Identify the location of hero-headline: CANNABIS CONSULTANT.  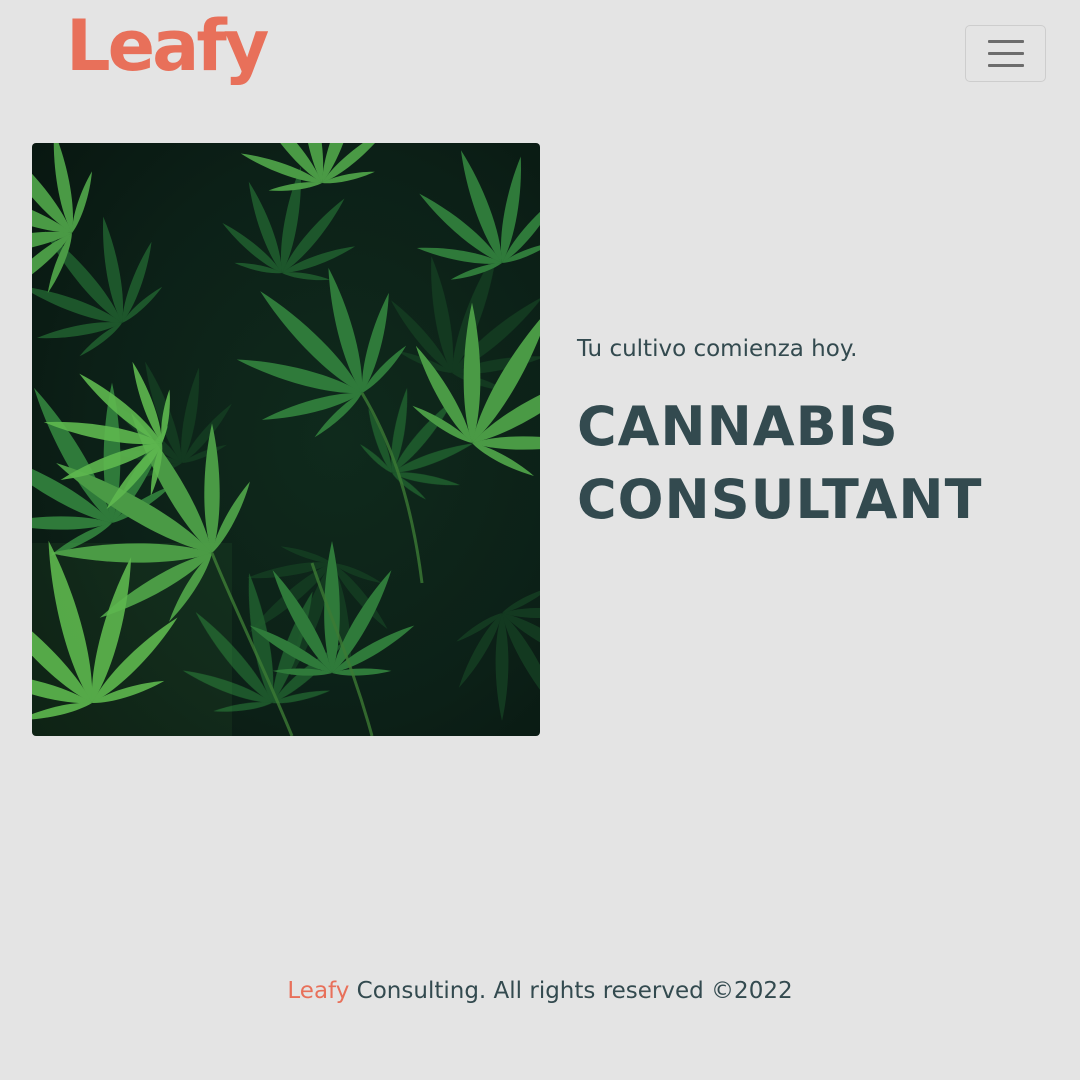
(779, 463).